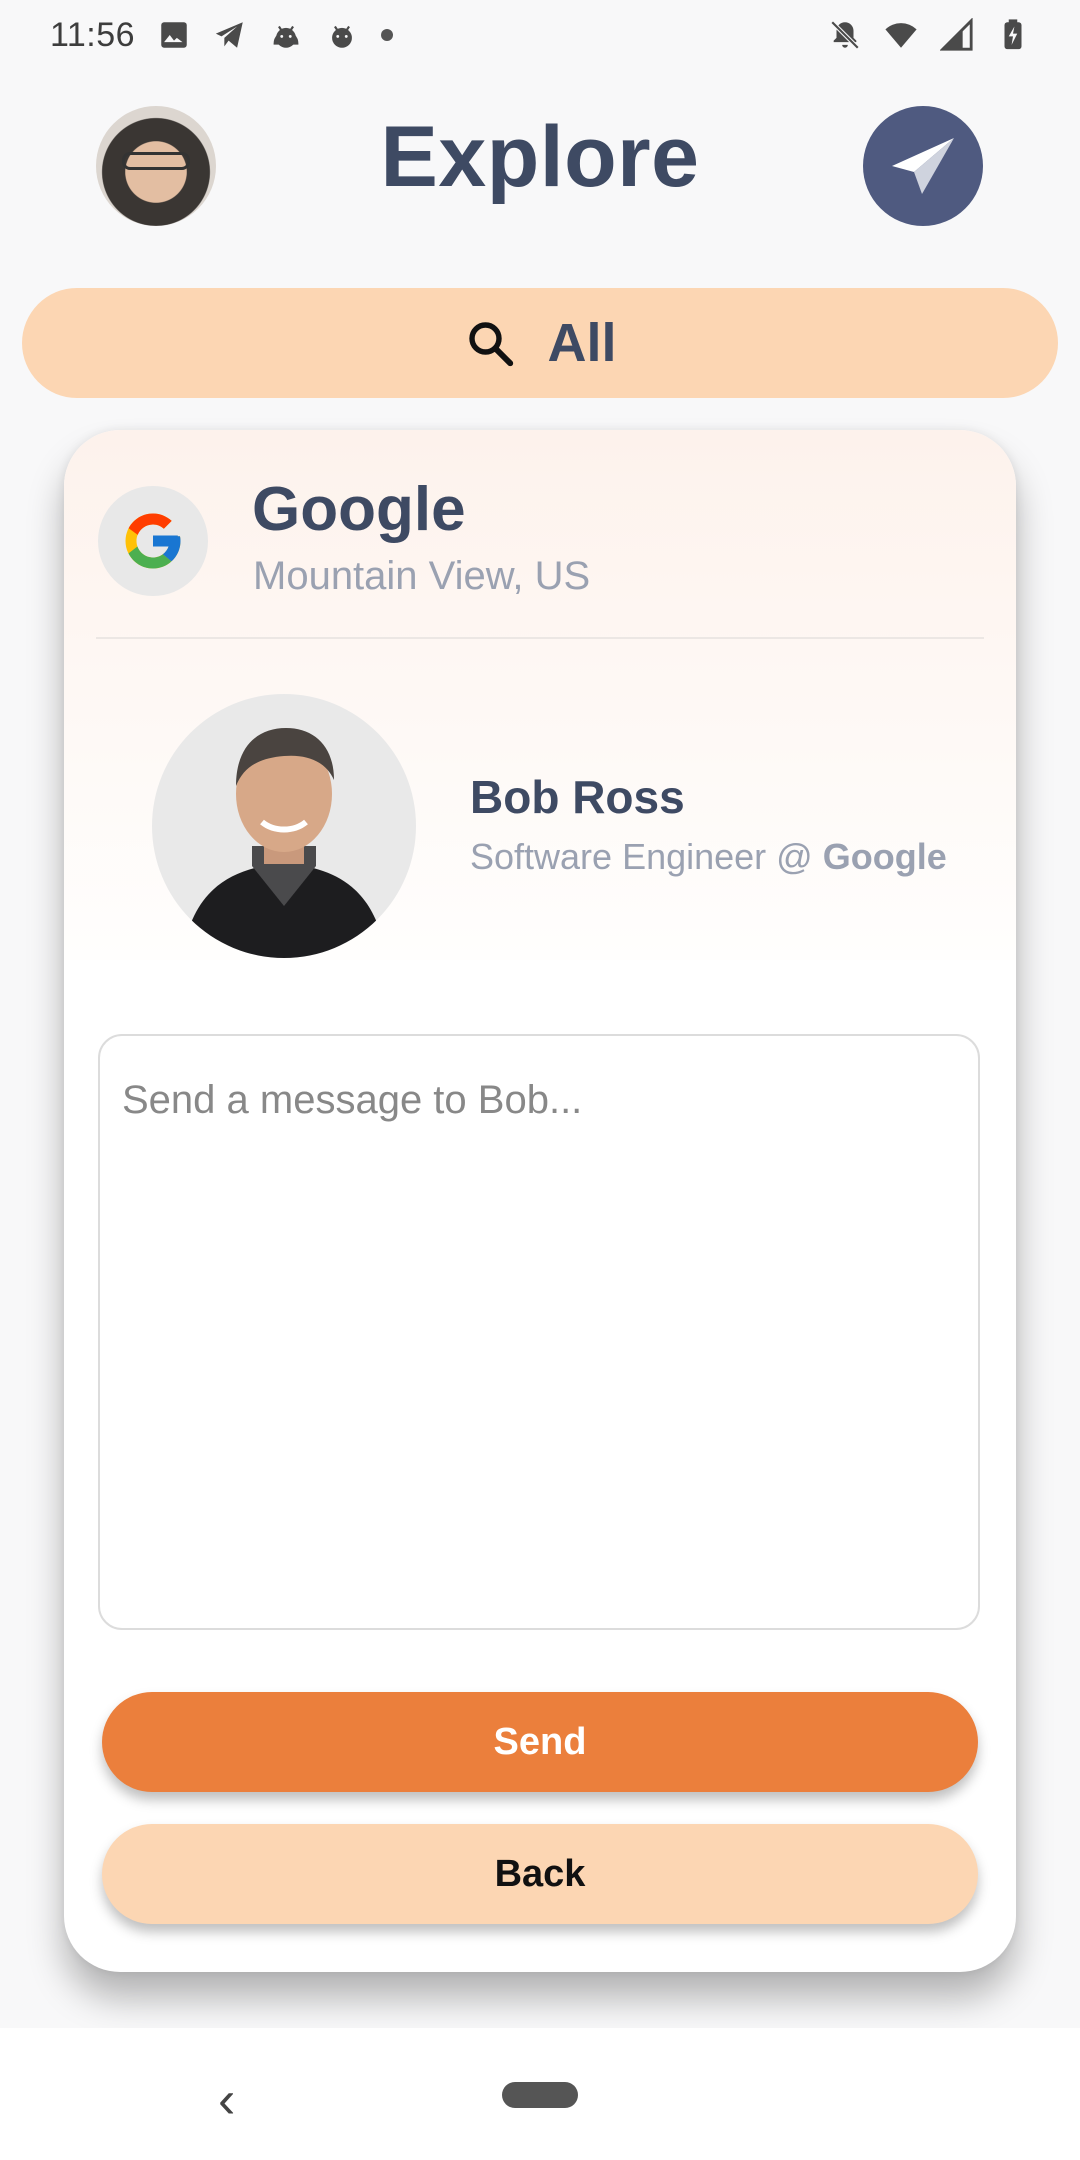 The width and height of the screenshot is (1080, 2160). I want to click on send-button: Send, so click(540, 1742).